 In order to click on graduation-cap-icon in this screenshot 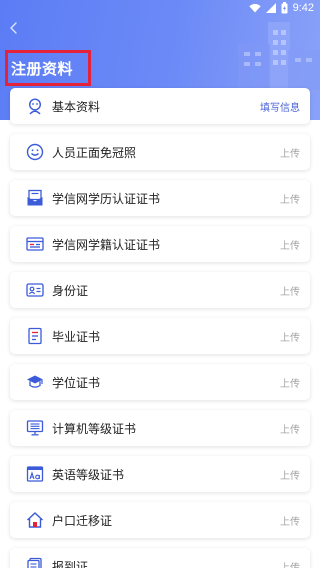, I will do `click(35, 381)`.